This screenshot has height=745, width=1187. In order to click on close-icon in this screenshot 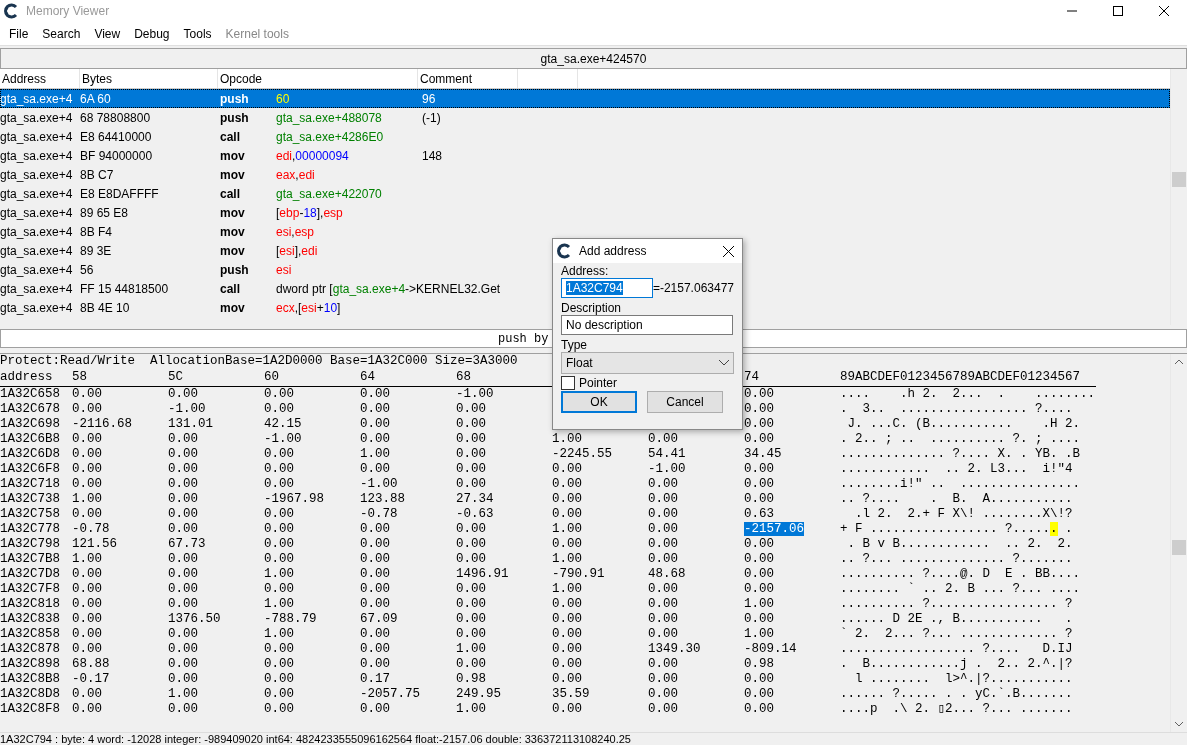, I will do `click(728, 251)`.